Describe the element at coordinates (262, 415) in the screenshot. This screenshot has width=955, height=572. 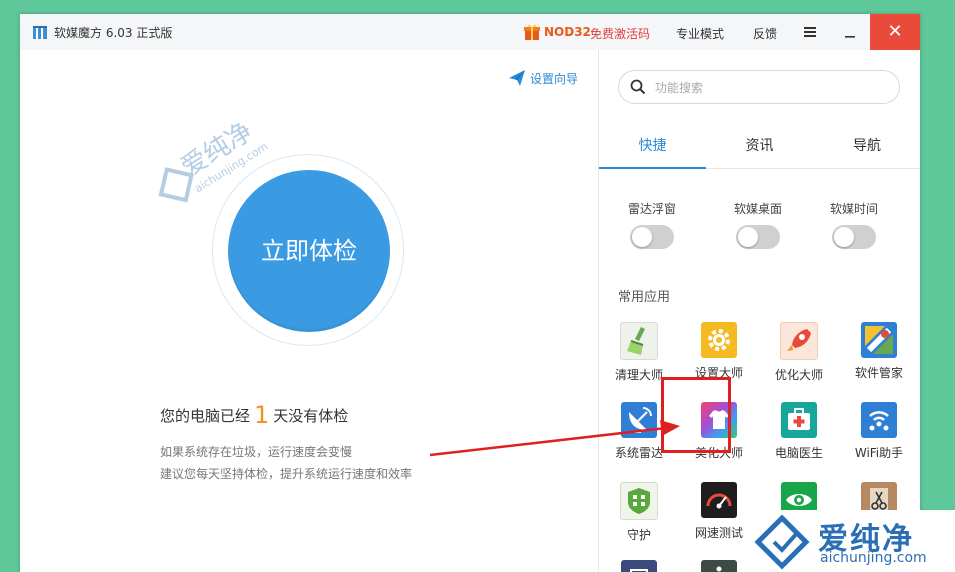
I see `days-count: 1` at that location.